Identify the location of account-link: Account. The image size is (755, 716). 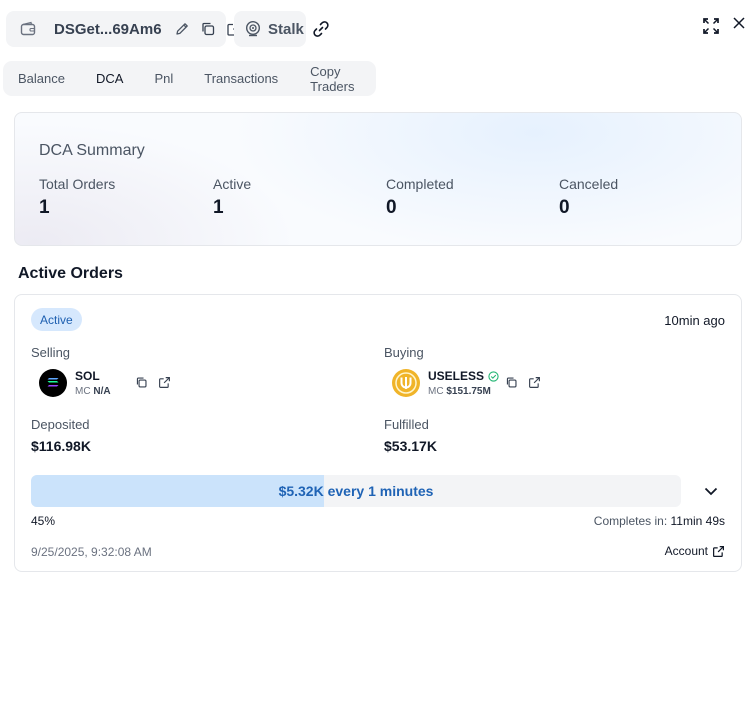
(695, 551).